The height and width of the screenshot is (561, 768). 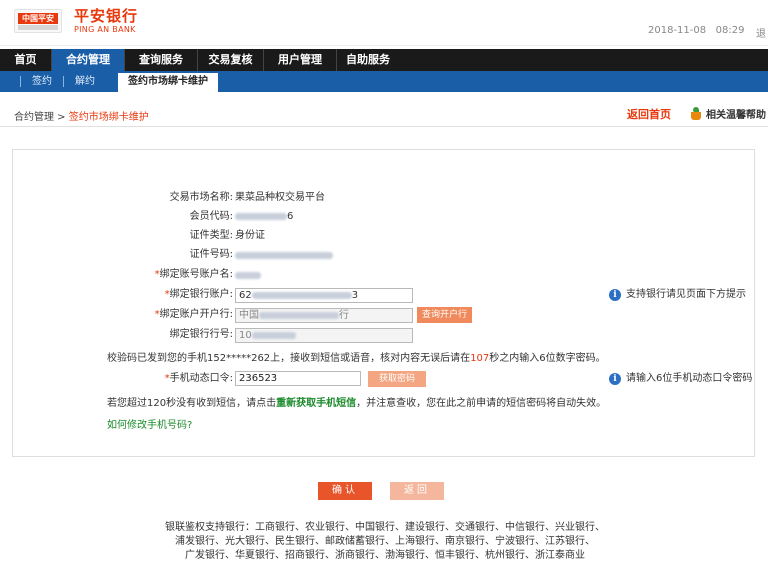 I want to click on account-name-value, so click(x=248, y=275).